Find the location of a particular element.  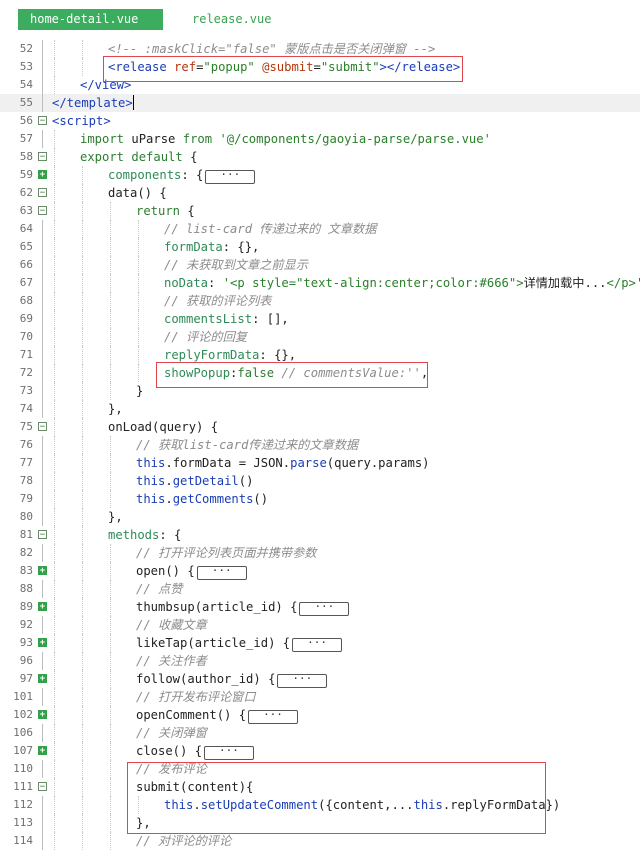

code-line: 113}, is located at coordinates (320, 823).